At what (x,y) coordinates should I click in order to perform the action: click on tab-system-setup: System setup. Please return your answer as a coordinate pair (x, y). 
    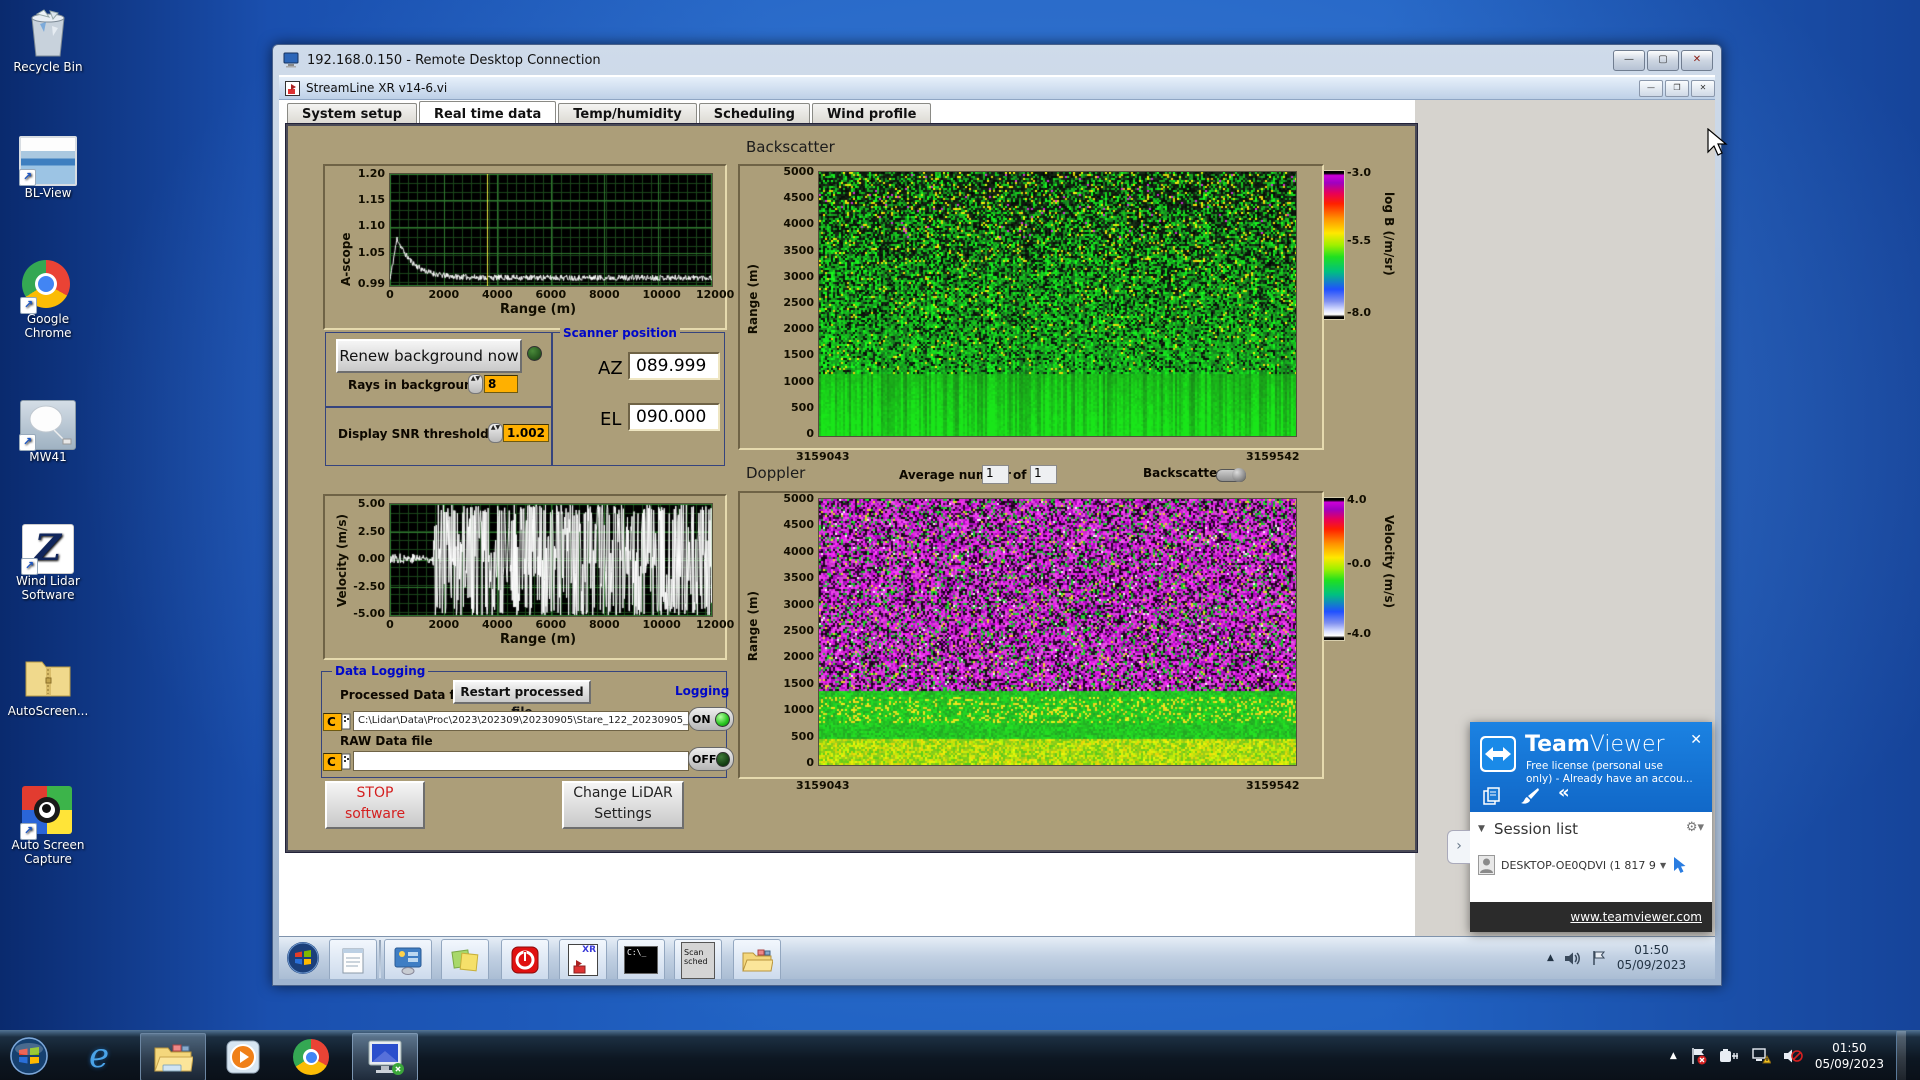
    Looking at the image, I should click on (352, 114).